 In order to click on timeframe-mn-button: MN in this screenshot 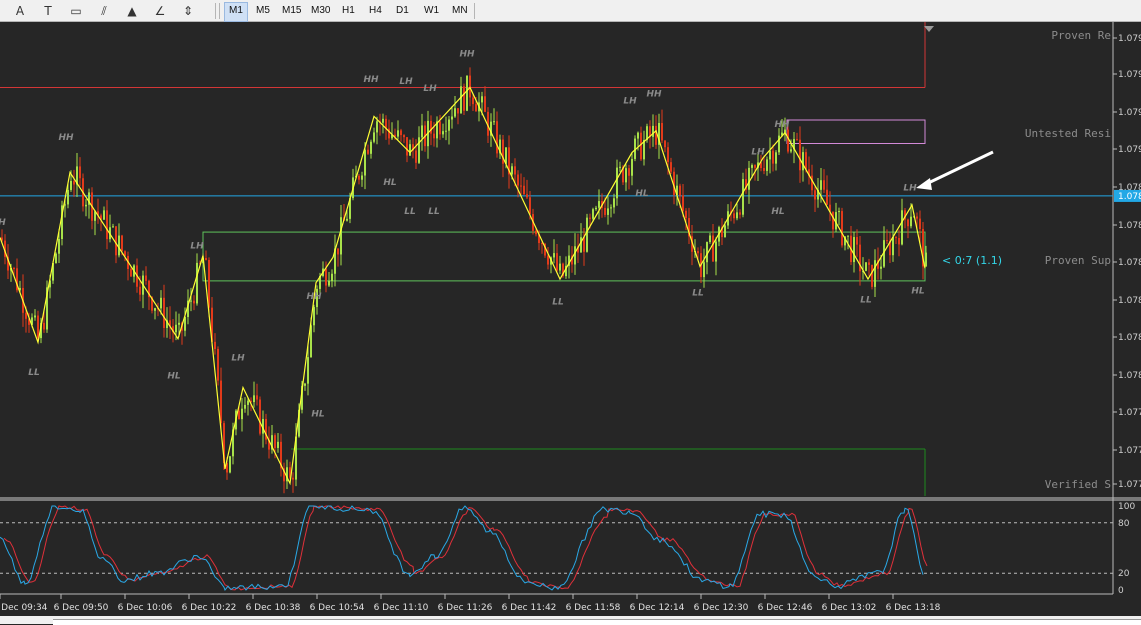, I will do `click(460, 11)`.